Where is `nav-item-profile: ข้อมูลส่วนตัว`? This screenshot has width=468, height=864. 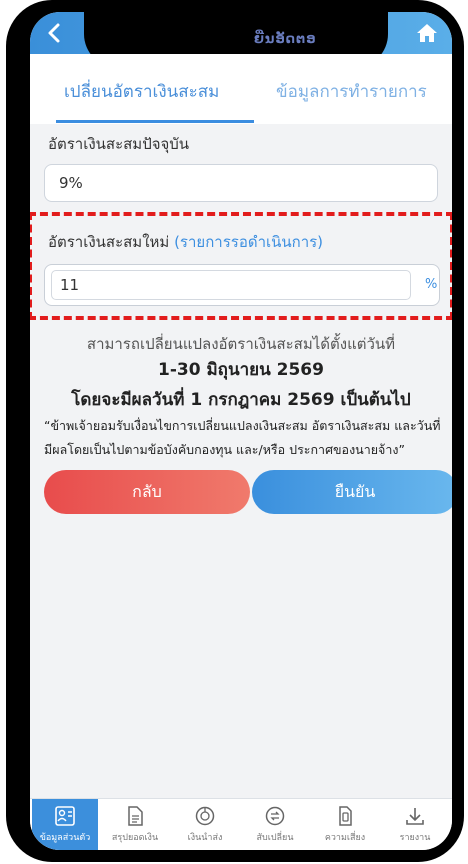
nav-item-profile: ข้อมูลส่วนตัว is located at coordinates (65, 824).